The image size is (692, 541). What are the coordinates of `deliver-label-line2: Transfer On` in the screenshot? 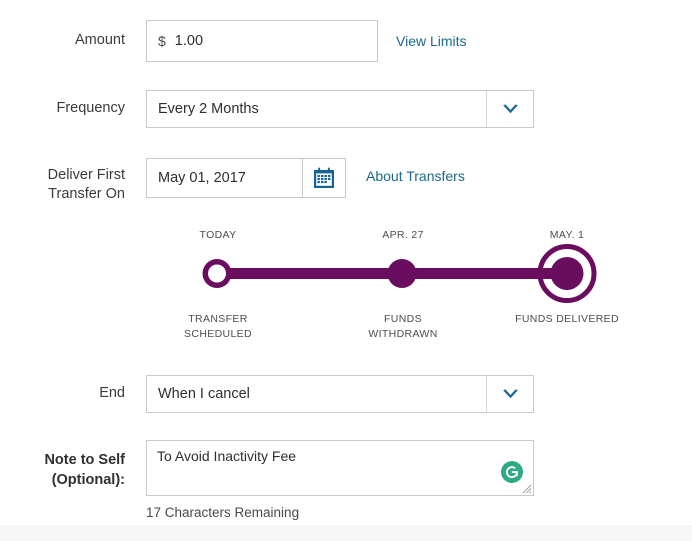 It's located at (86, 194).